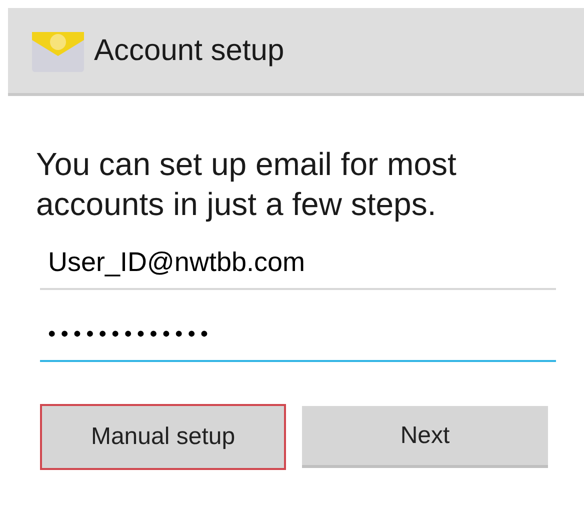  Describe the element at coordinates (247, 184) in the screenshot. I see `intro-text: You can set up email for most accounts in just a few steps.` at that location.